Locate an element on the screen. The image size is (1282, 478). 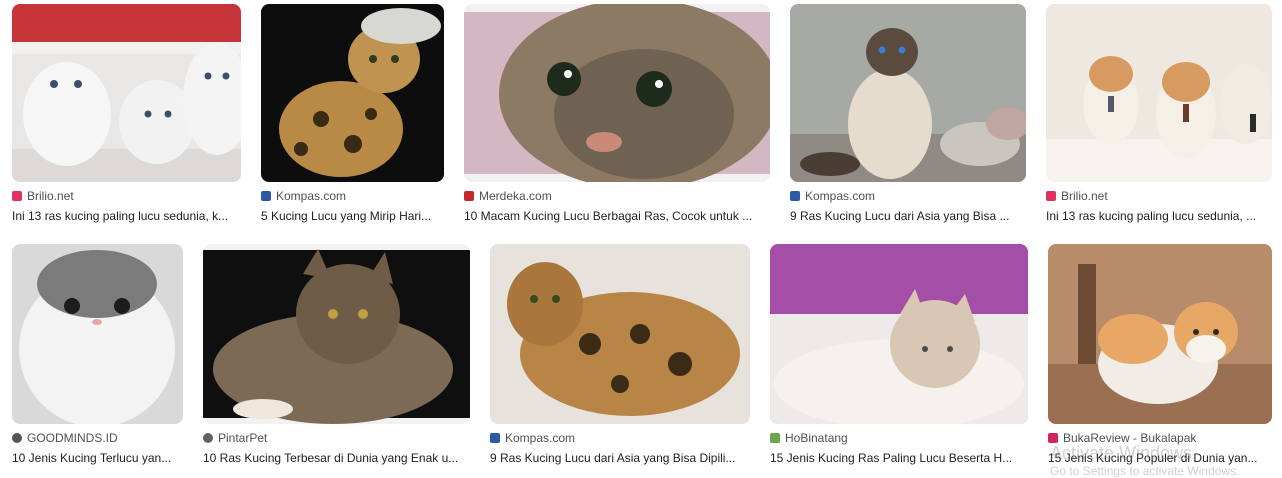
result-source: Merdeka.com is located at coordinates (508, 196).